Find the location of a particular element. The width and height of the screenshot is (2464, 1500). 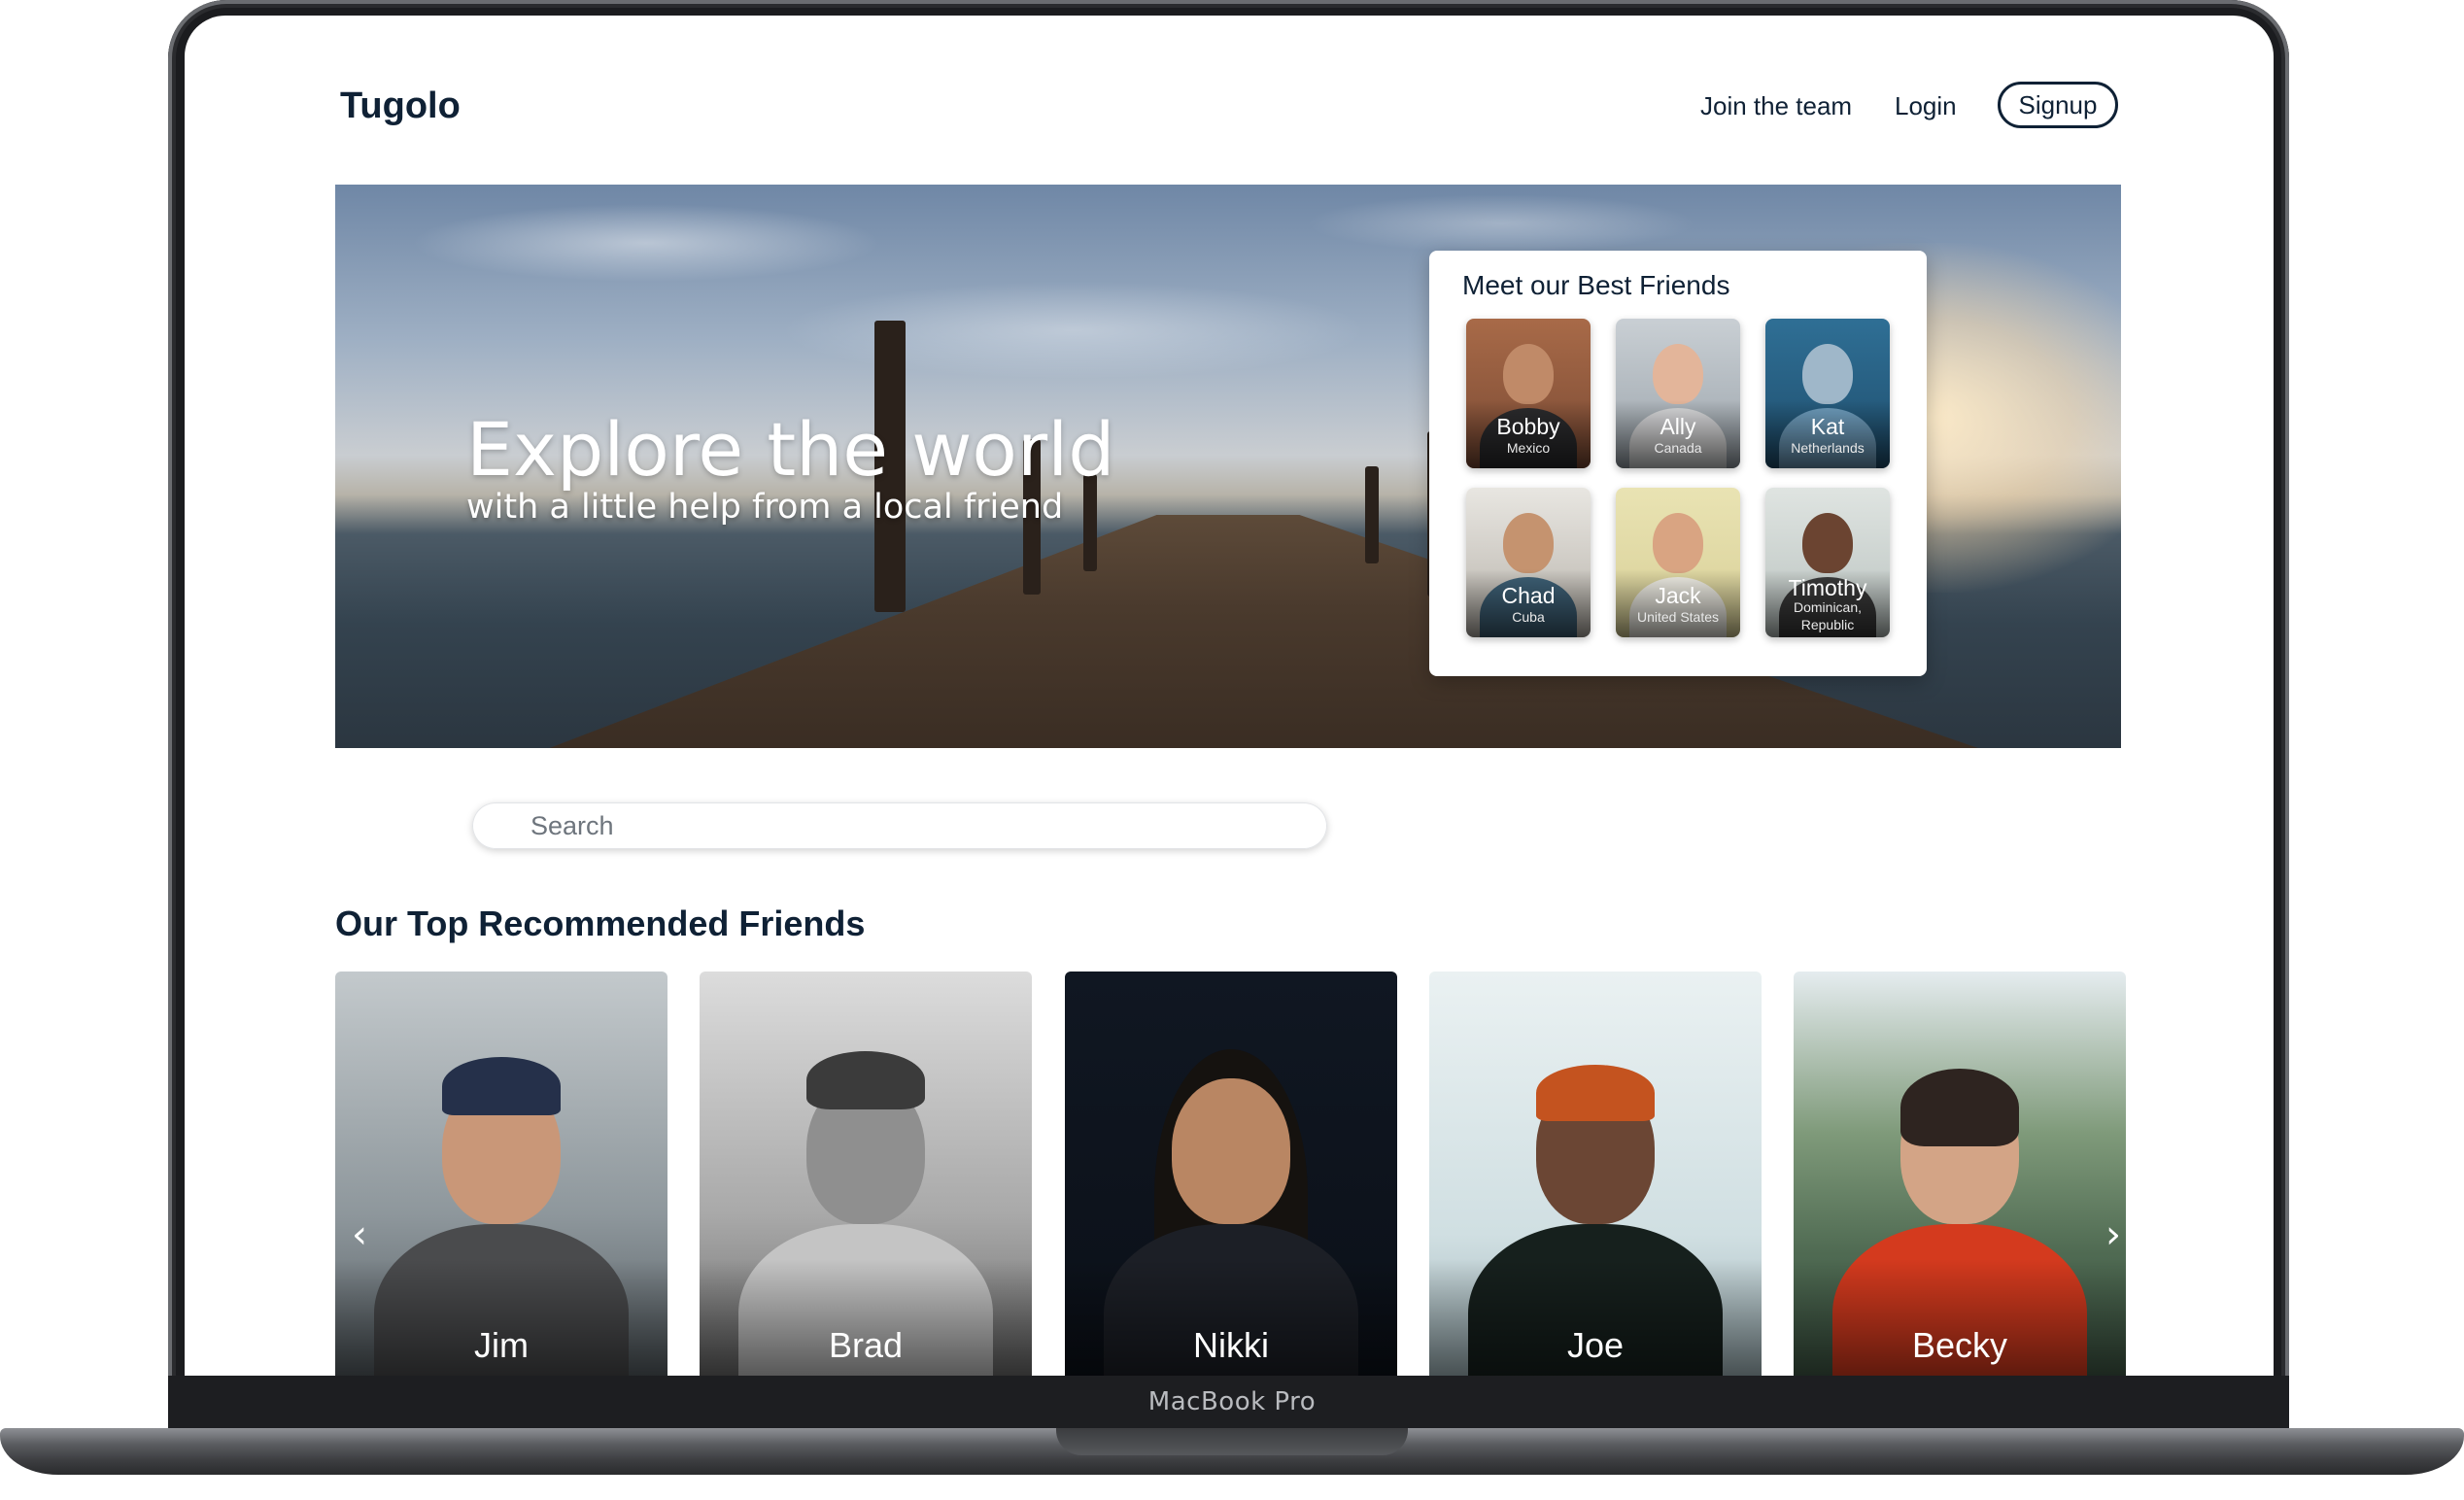

pier-post is located at coordinates (1372, 515).